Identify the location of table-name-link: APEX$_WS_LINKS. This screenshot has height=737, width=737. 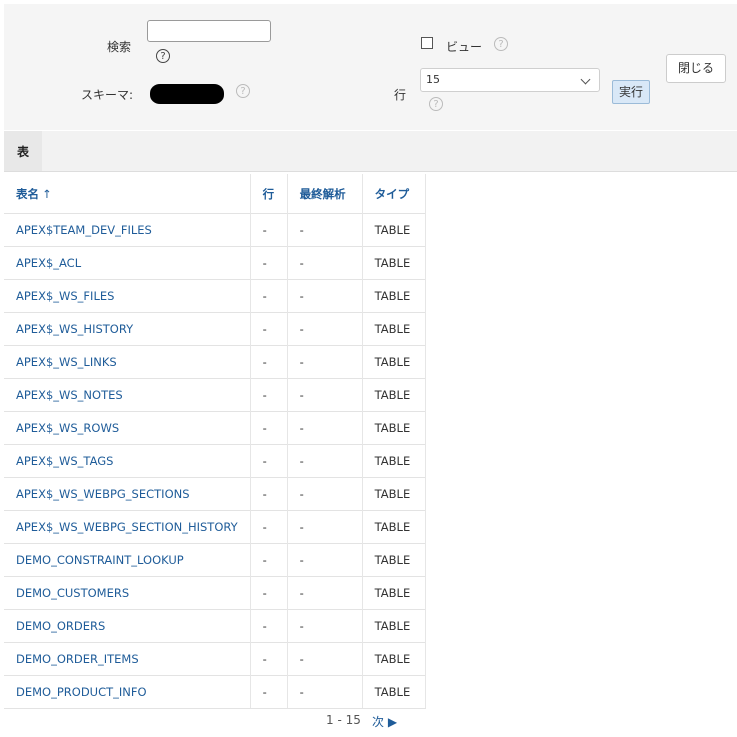
(127, 362).